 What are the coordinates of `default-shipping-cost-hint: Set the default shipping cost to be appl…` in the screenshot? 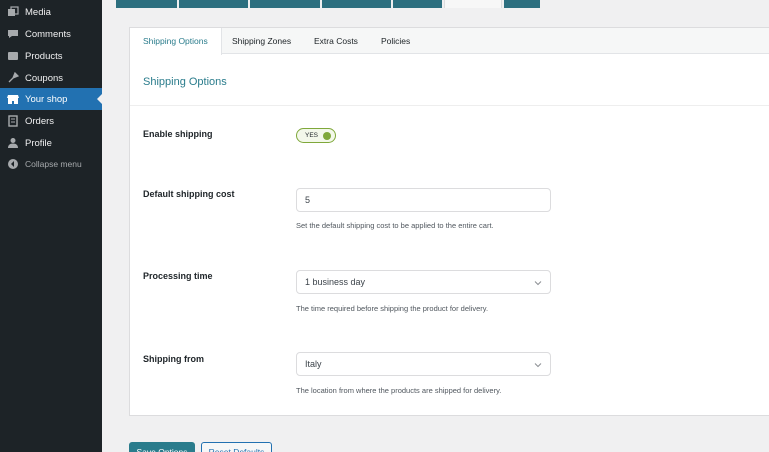 It's located at (395, 225).